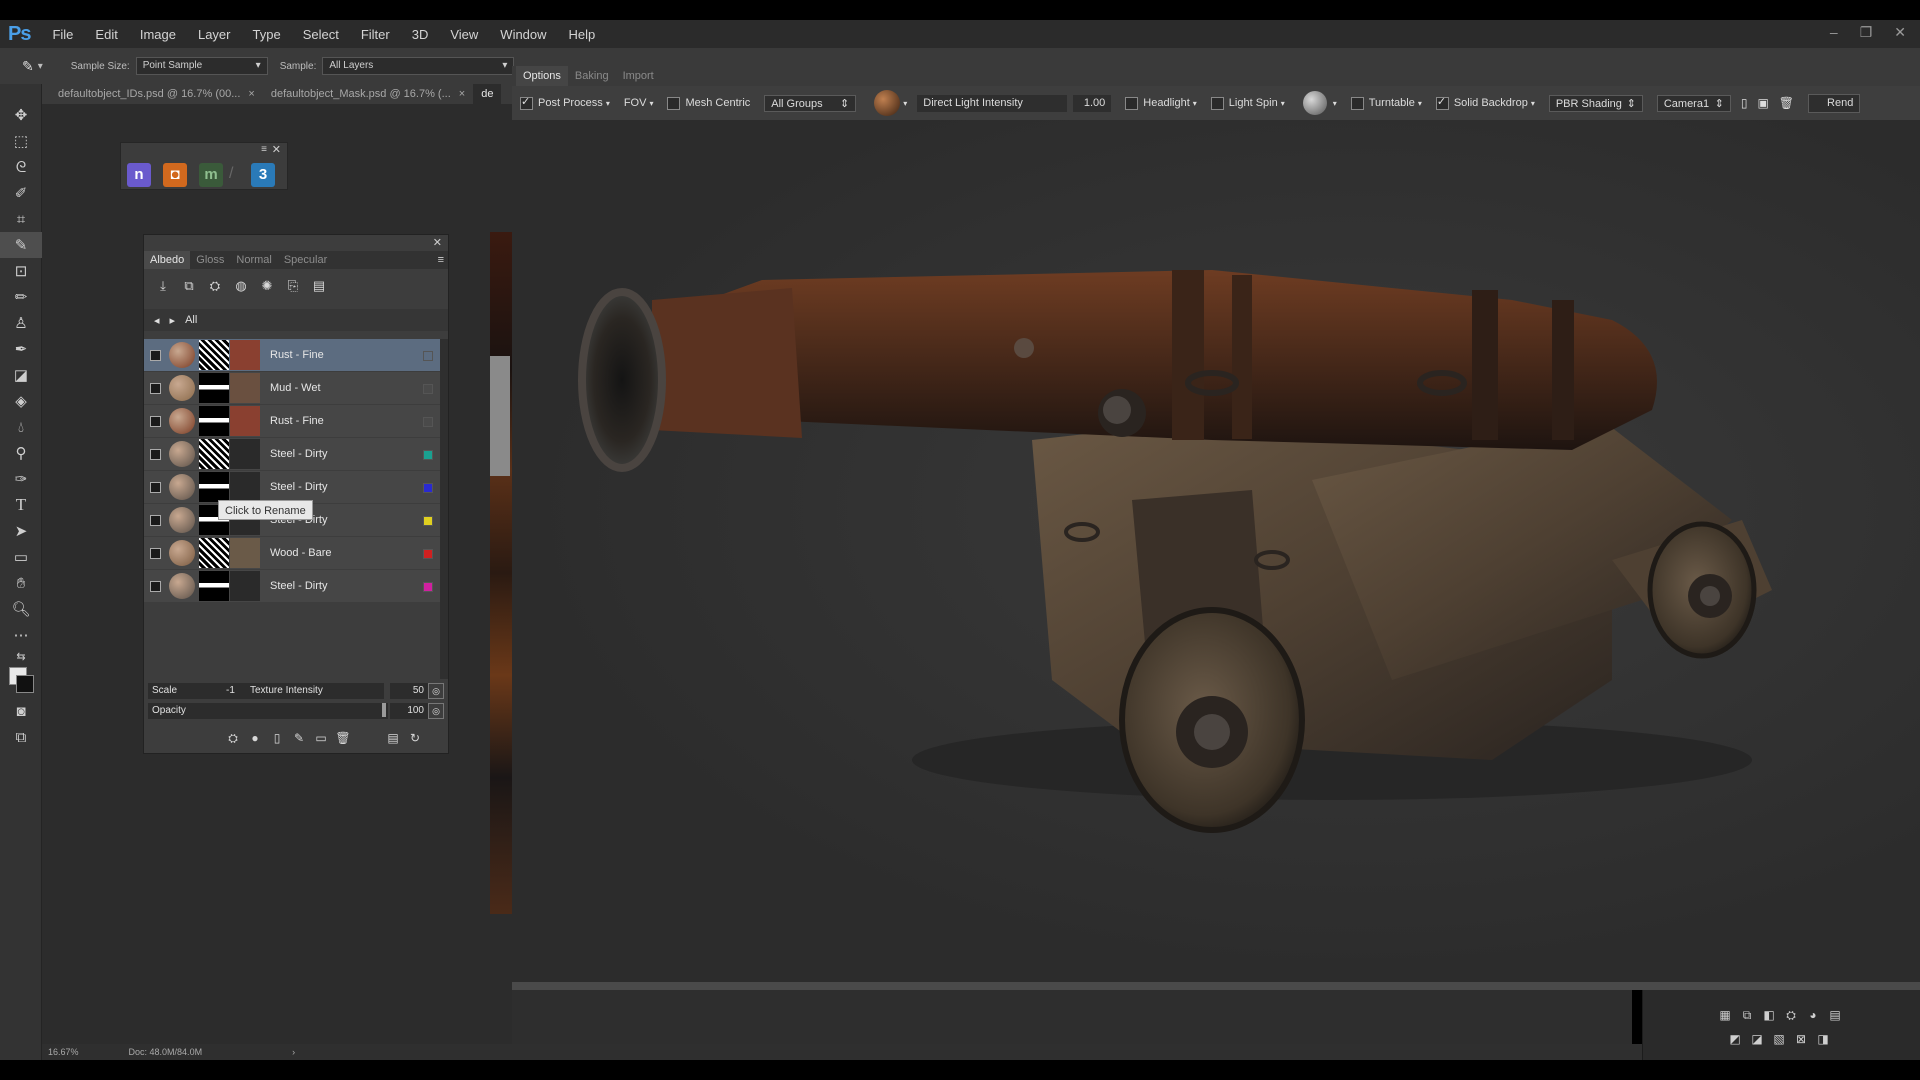 Image resolution: width=1920 pixels, height=1080 pixels. Describe the element at coordinates (1693, 103) in the screenshot. I see `camera-select: Camera1 ⇕` at that location.